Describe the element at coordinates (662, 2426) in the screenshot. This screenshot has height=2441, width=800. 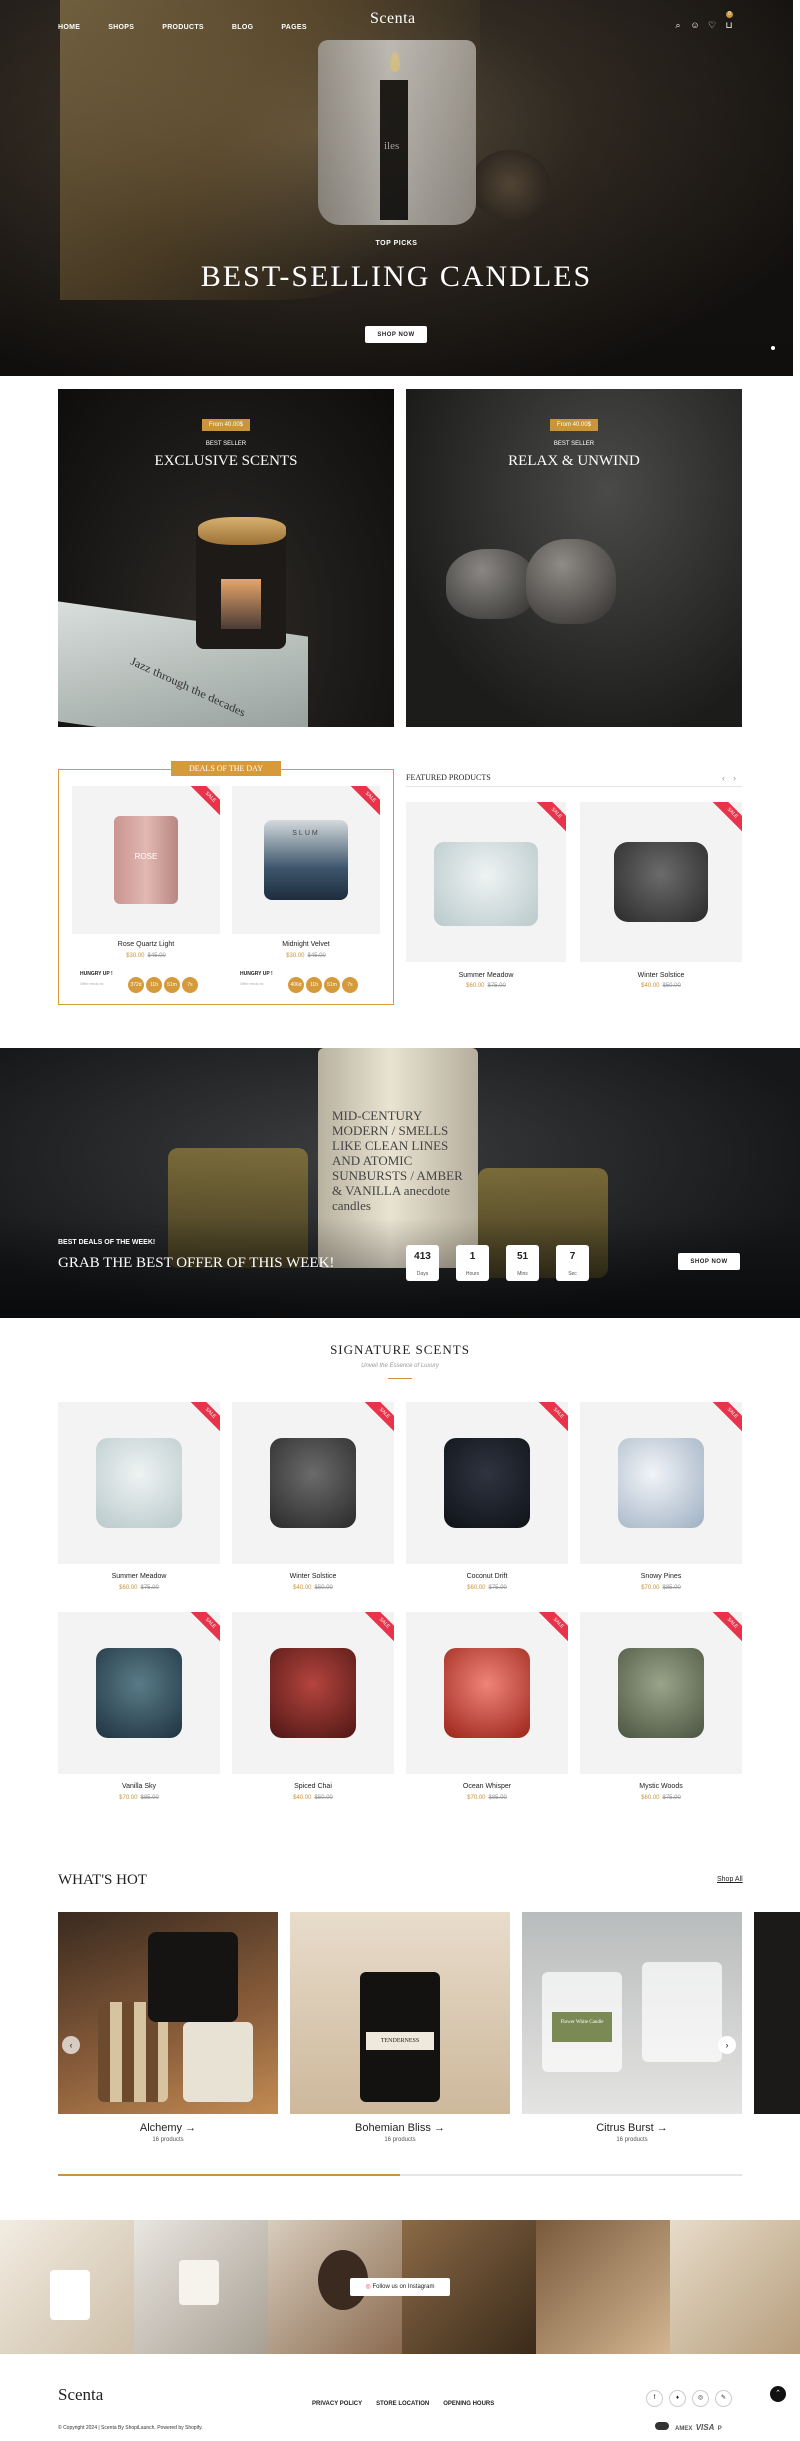
I see `theme-toggle` at that location.